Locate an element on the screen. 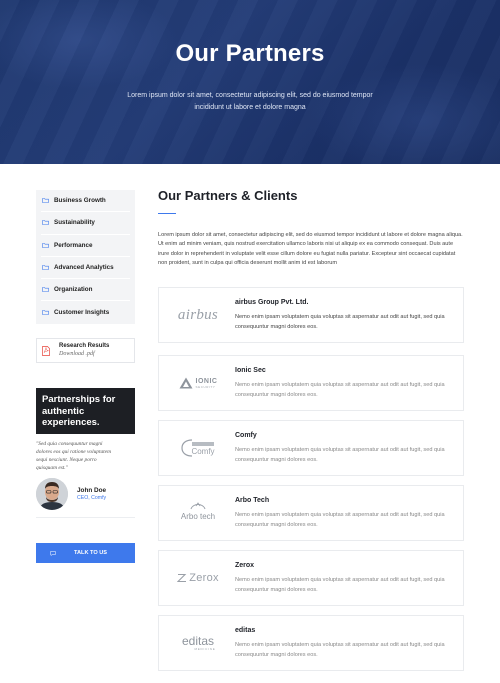 The height and width of the screenshot is (683, 500). research-title: Research Results is located at coordinates (84, 346).